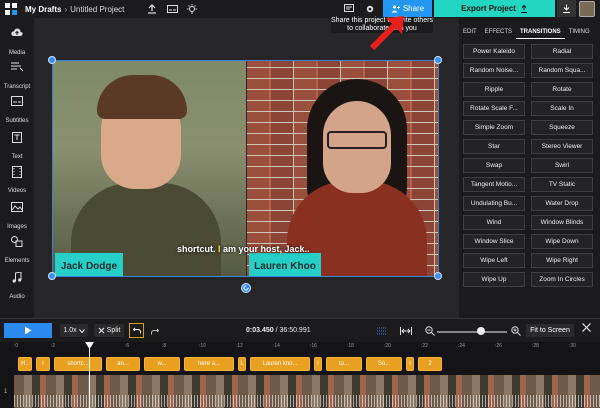 The width and height of the screenshot is (600, 408). I want to click on transition-option: Power Kaleido, so click(494, 51).